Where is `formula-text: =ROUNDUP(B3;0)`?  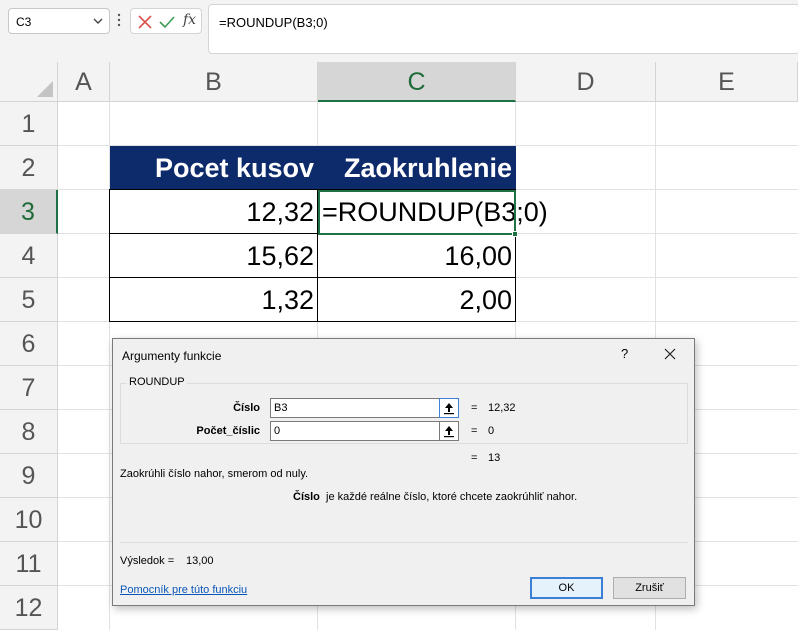 formula-text: =ROUNDUP(B3;0) is located at coordinates (273, 22).